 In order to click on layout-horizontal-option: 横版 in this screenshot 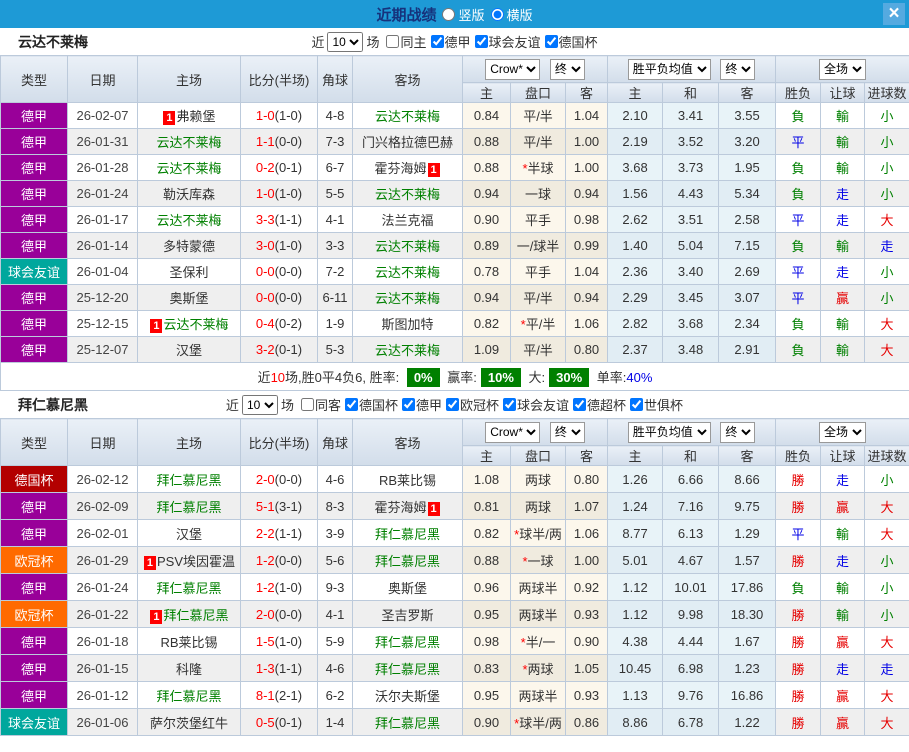, I will do `click(511, 14)`.